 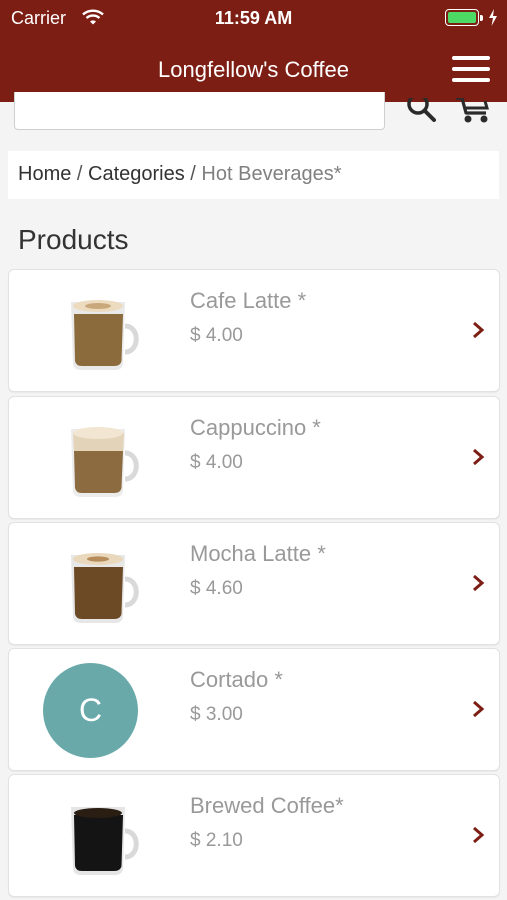 What do you see at coordinates (216, 588) in the screenshot?
I see `product-price: $ 4.60` at bounding box center [216, 588].